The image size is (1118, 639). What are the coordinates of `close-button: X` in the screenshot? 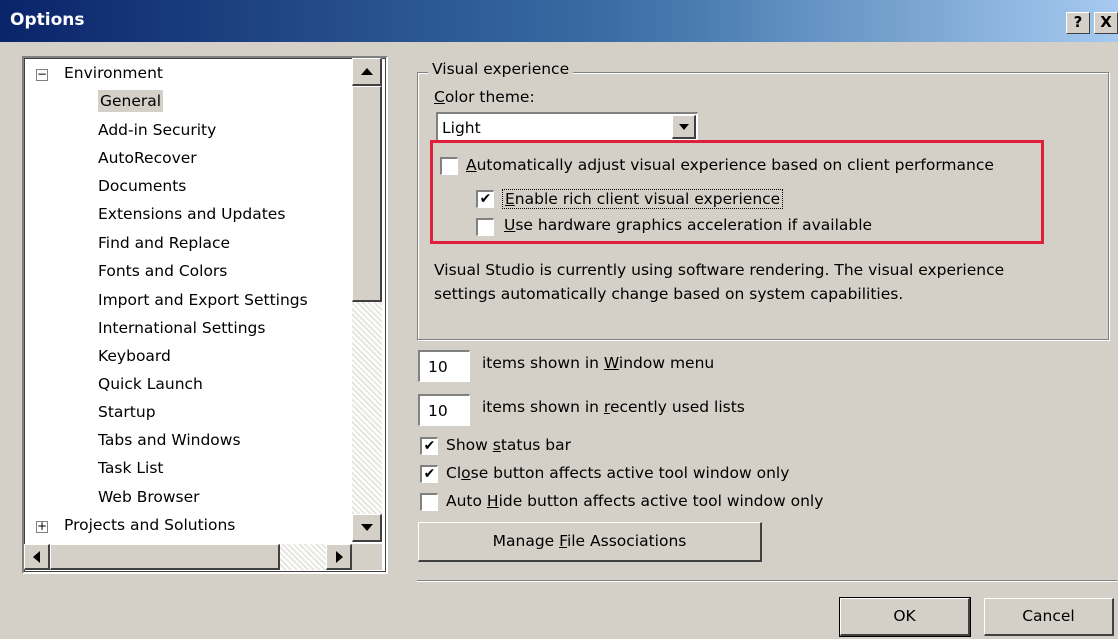 It's located at (1106, 23).